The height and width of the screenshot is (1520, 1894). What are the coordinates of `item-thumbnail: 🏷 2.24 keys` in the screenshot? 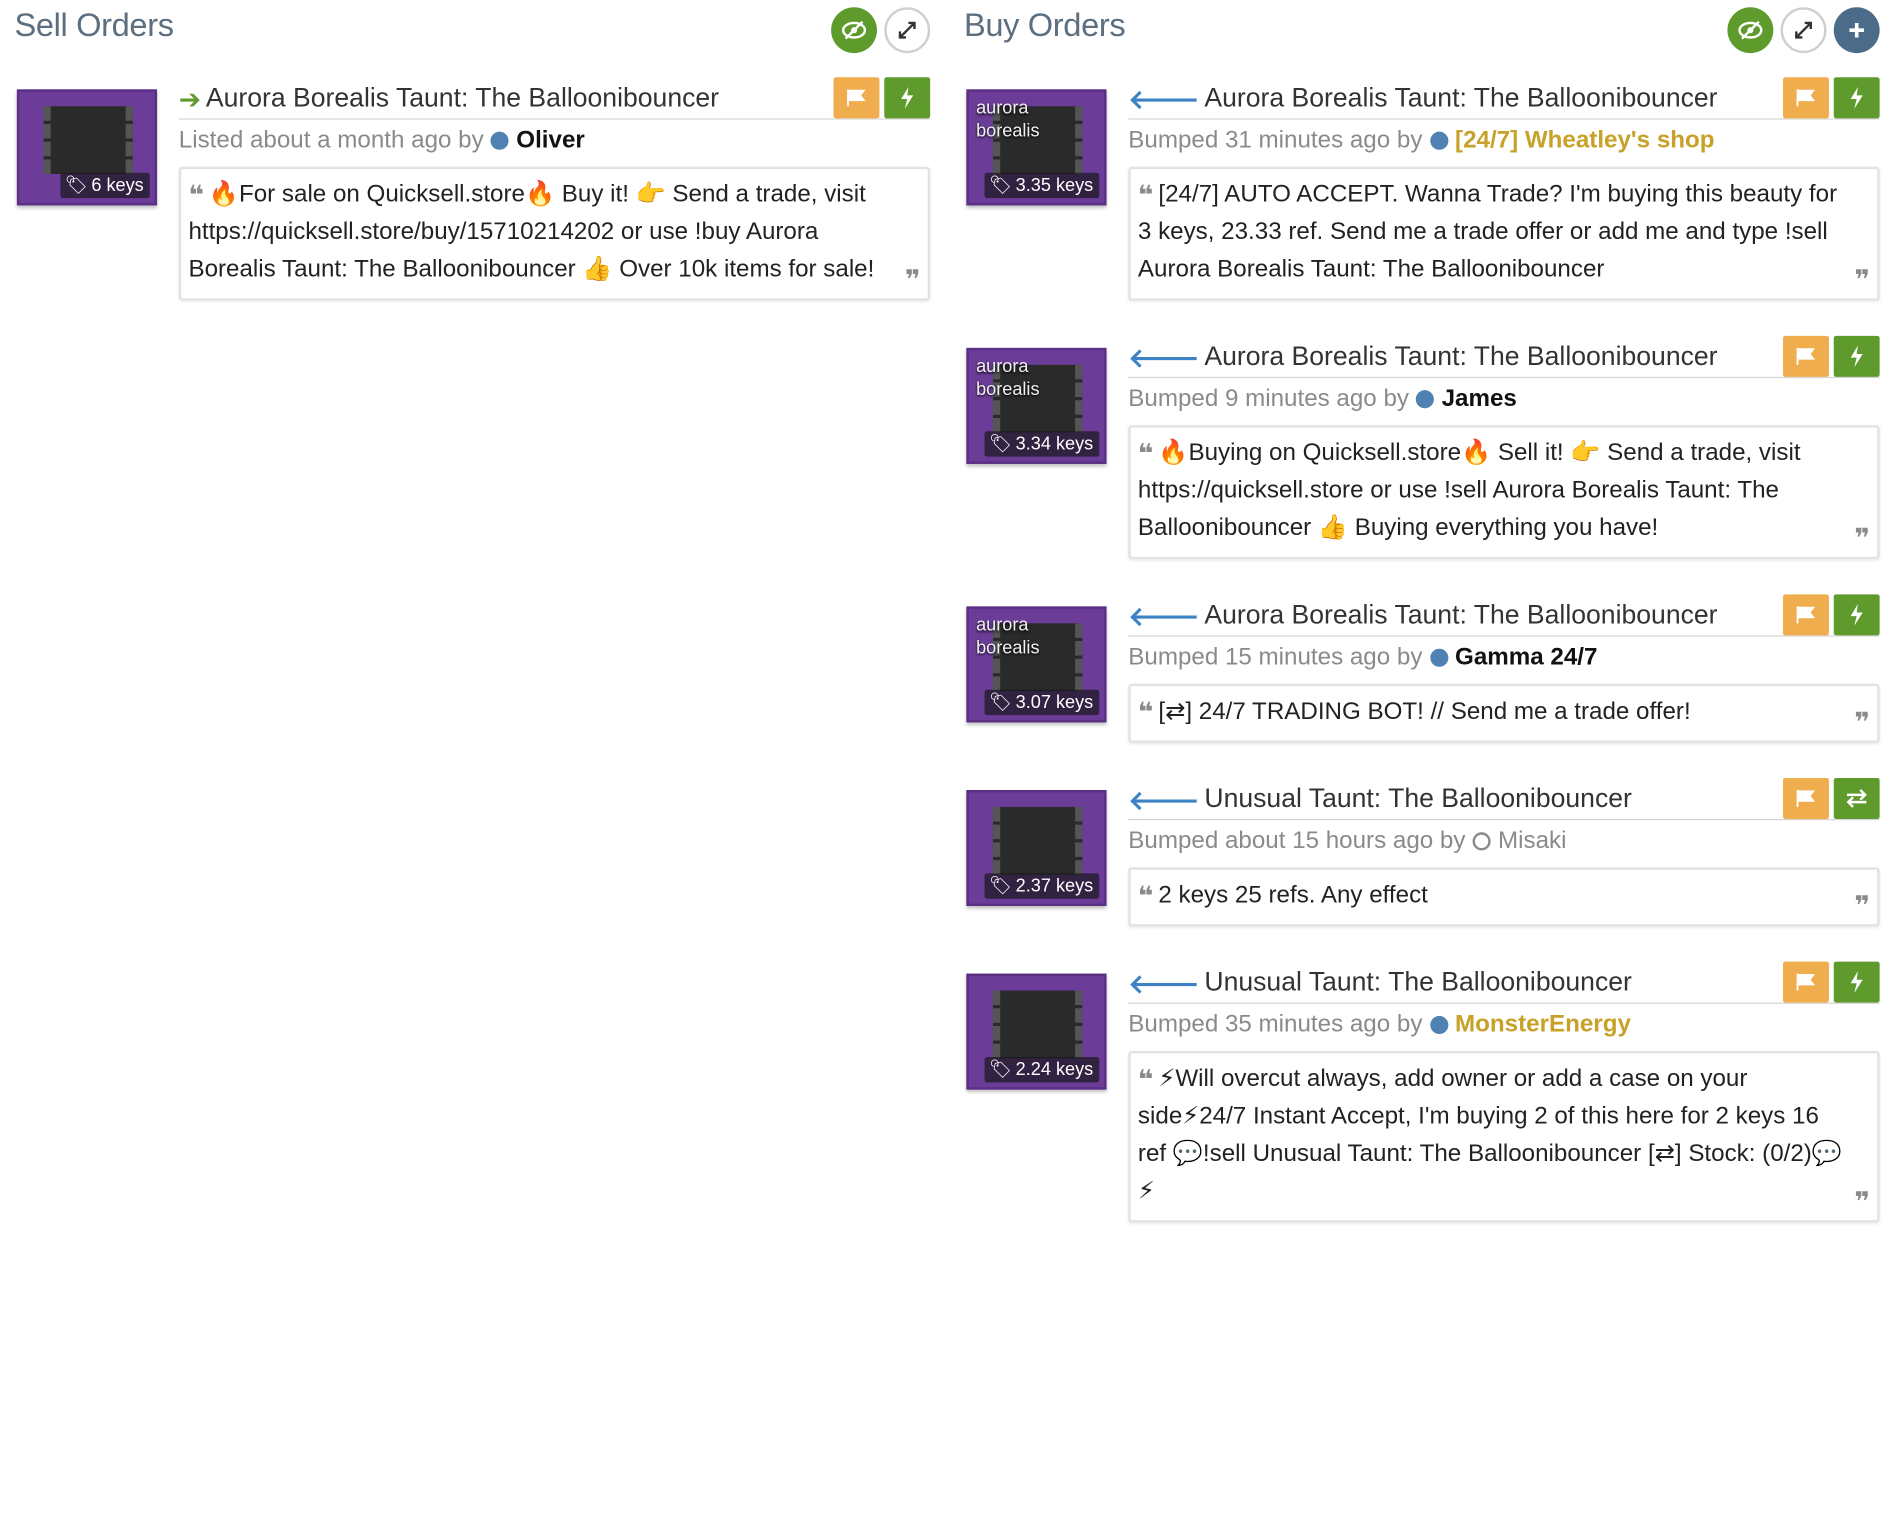 It's located at (1036, 1031).